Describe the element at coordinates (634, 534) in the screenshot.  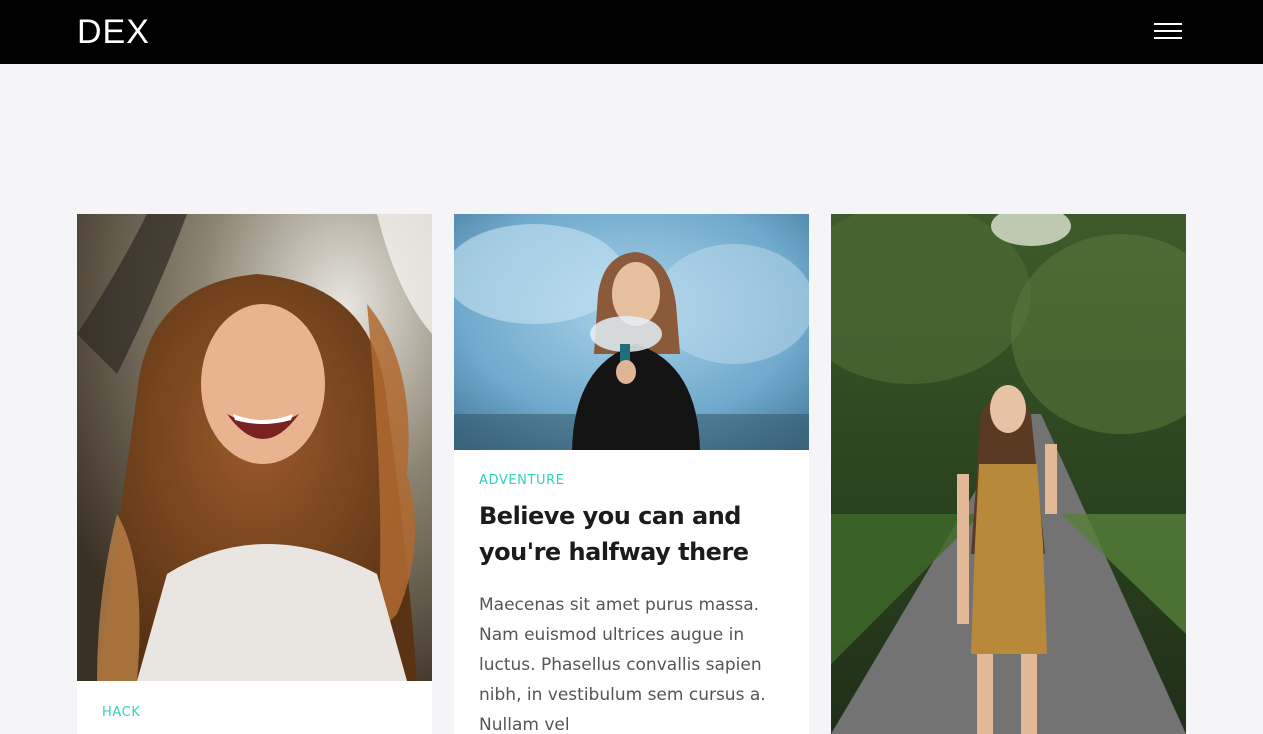
I see `post-title: Believe you can and you're halfway there` at that location.